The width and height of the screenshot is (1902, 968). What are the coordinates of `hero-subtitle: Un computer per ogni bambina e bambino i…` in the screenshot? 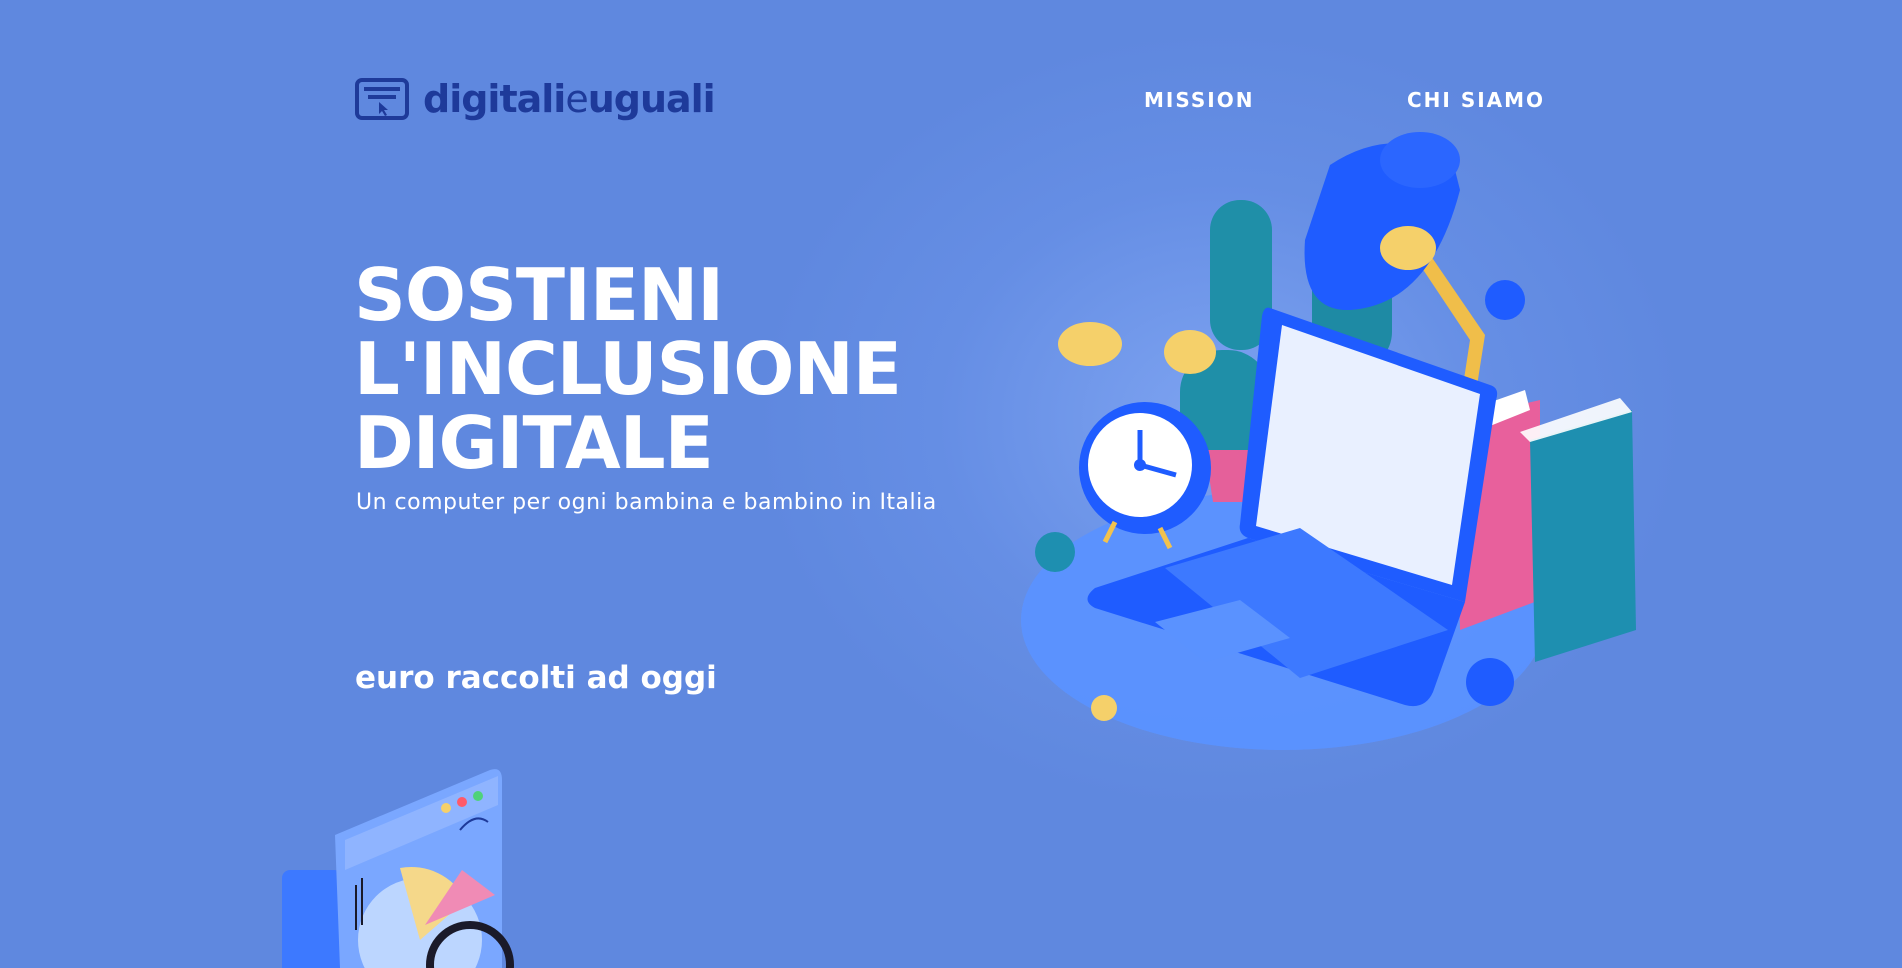 It's located at (646, 502).